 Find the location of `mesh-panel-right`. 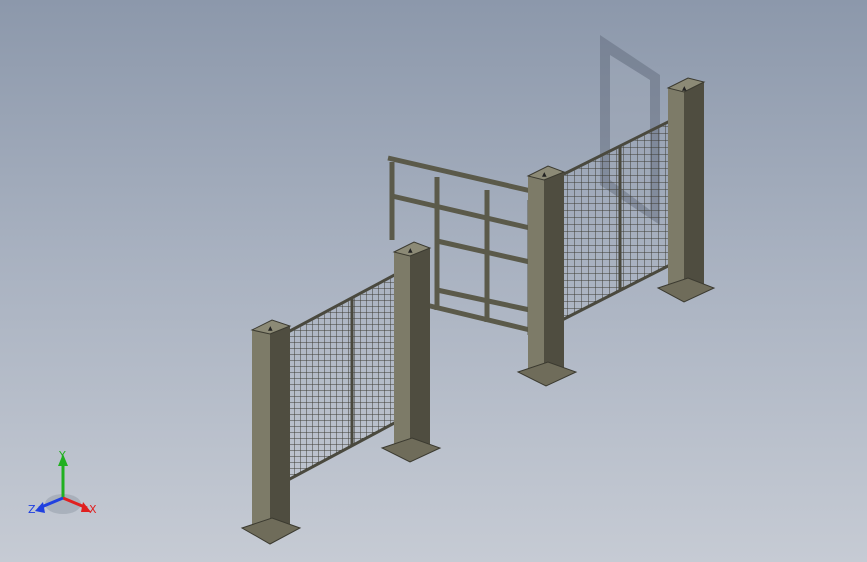

mesh-panel-right is located at coordinates (619, 219).